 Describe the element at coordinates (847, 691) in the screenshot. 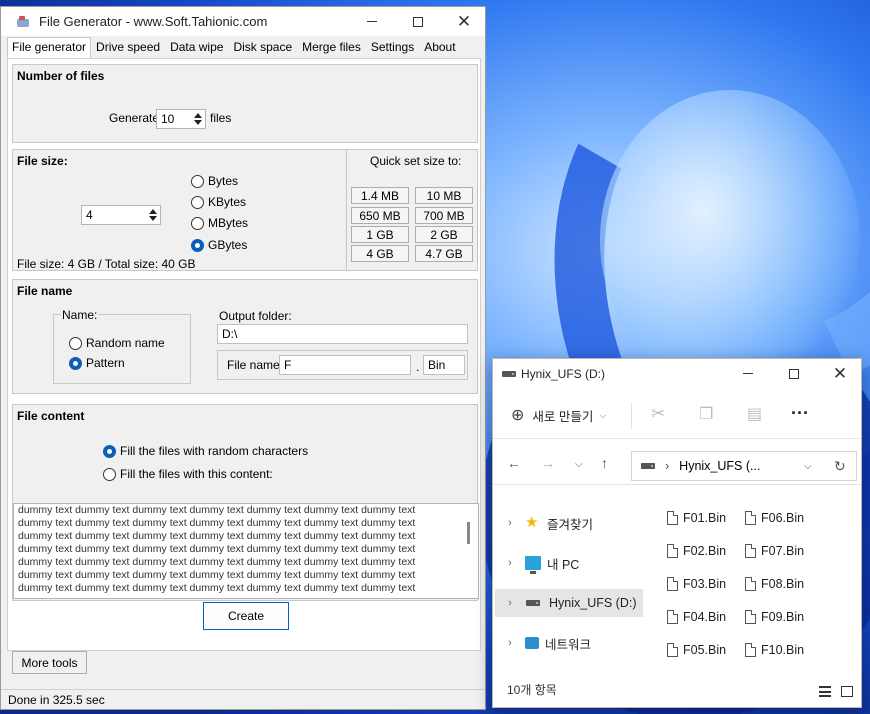

I see `tiles-view-icon` at that location.